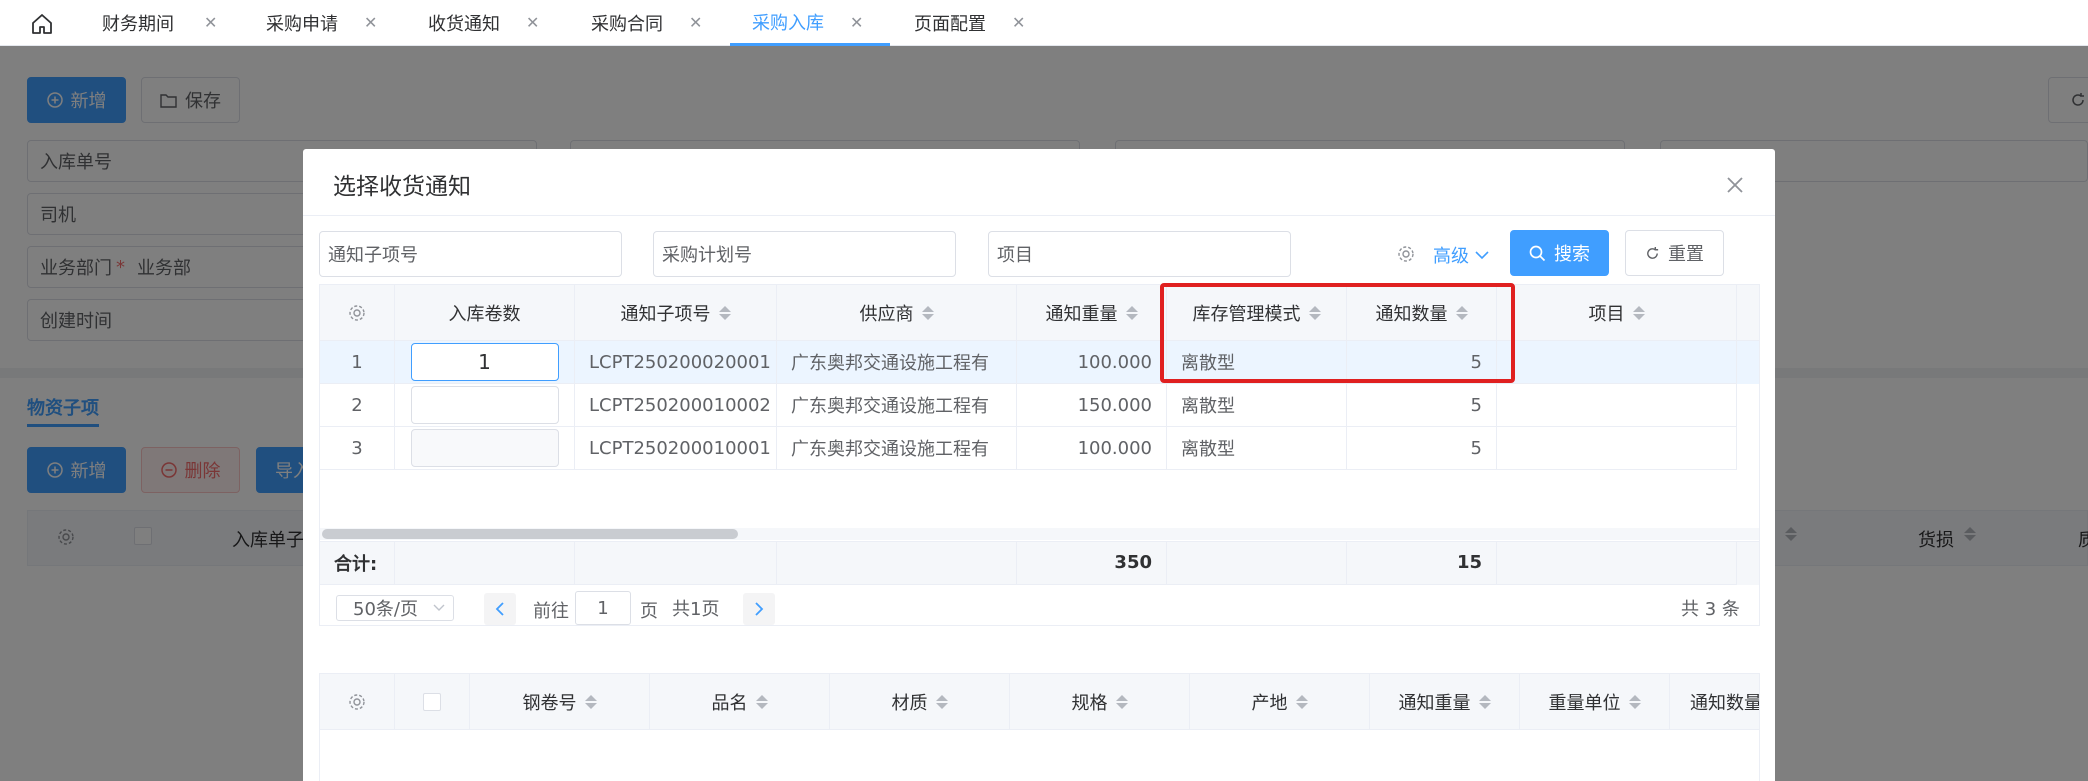  I want to click on row-index: 3, so click(357, 448).